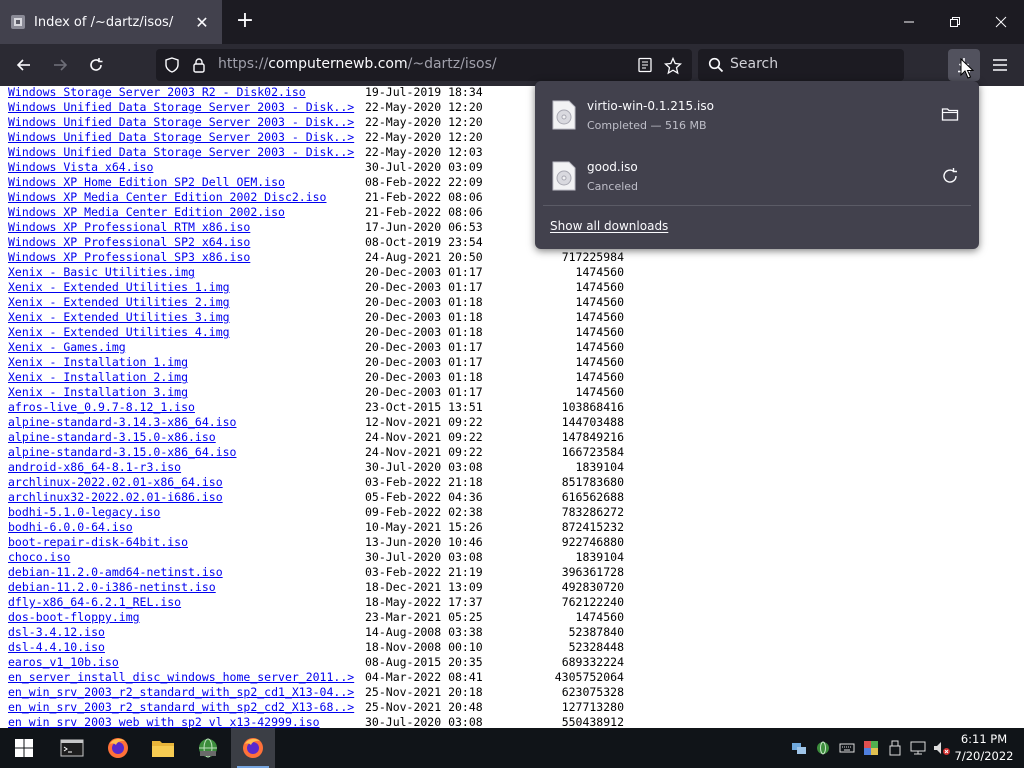  I want to click on show-all-downloads-button: Show all downloads, so click(609, 226).